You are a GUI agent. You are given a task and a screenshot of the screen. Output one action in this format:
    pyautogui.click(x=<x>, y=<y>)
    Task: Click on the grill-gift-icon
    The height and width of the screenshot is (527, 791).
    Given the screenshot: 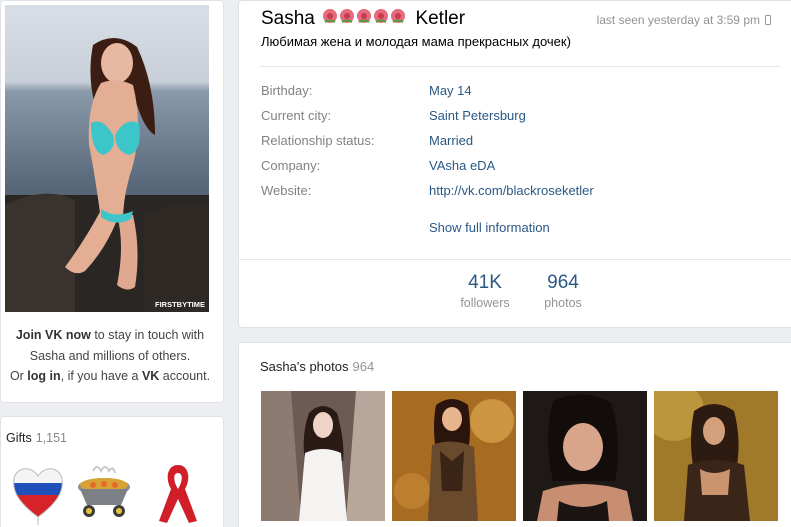 What is the action you would take?
    pyautogui.click(x=104, y=493)
    